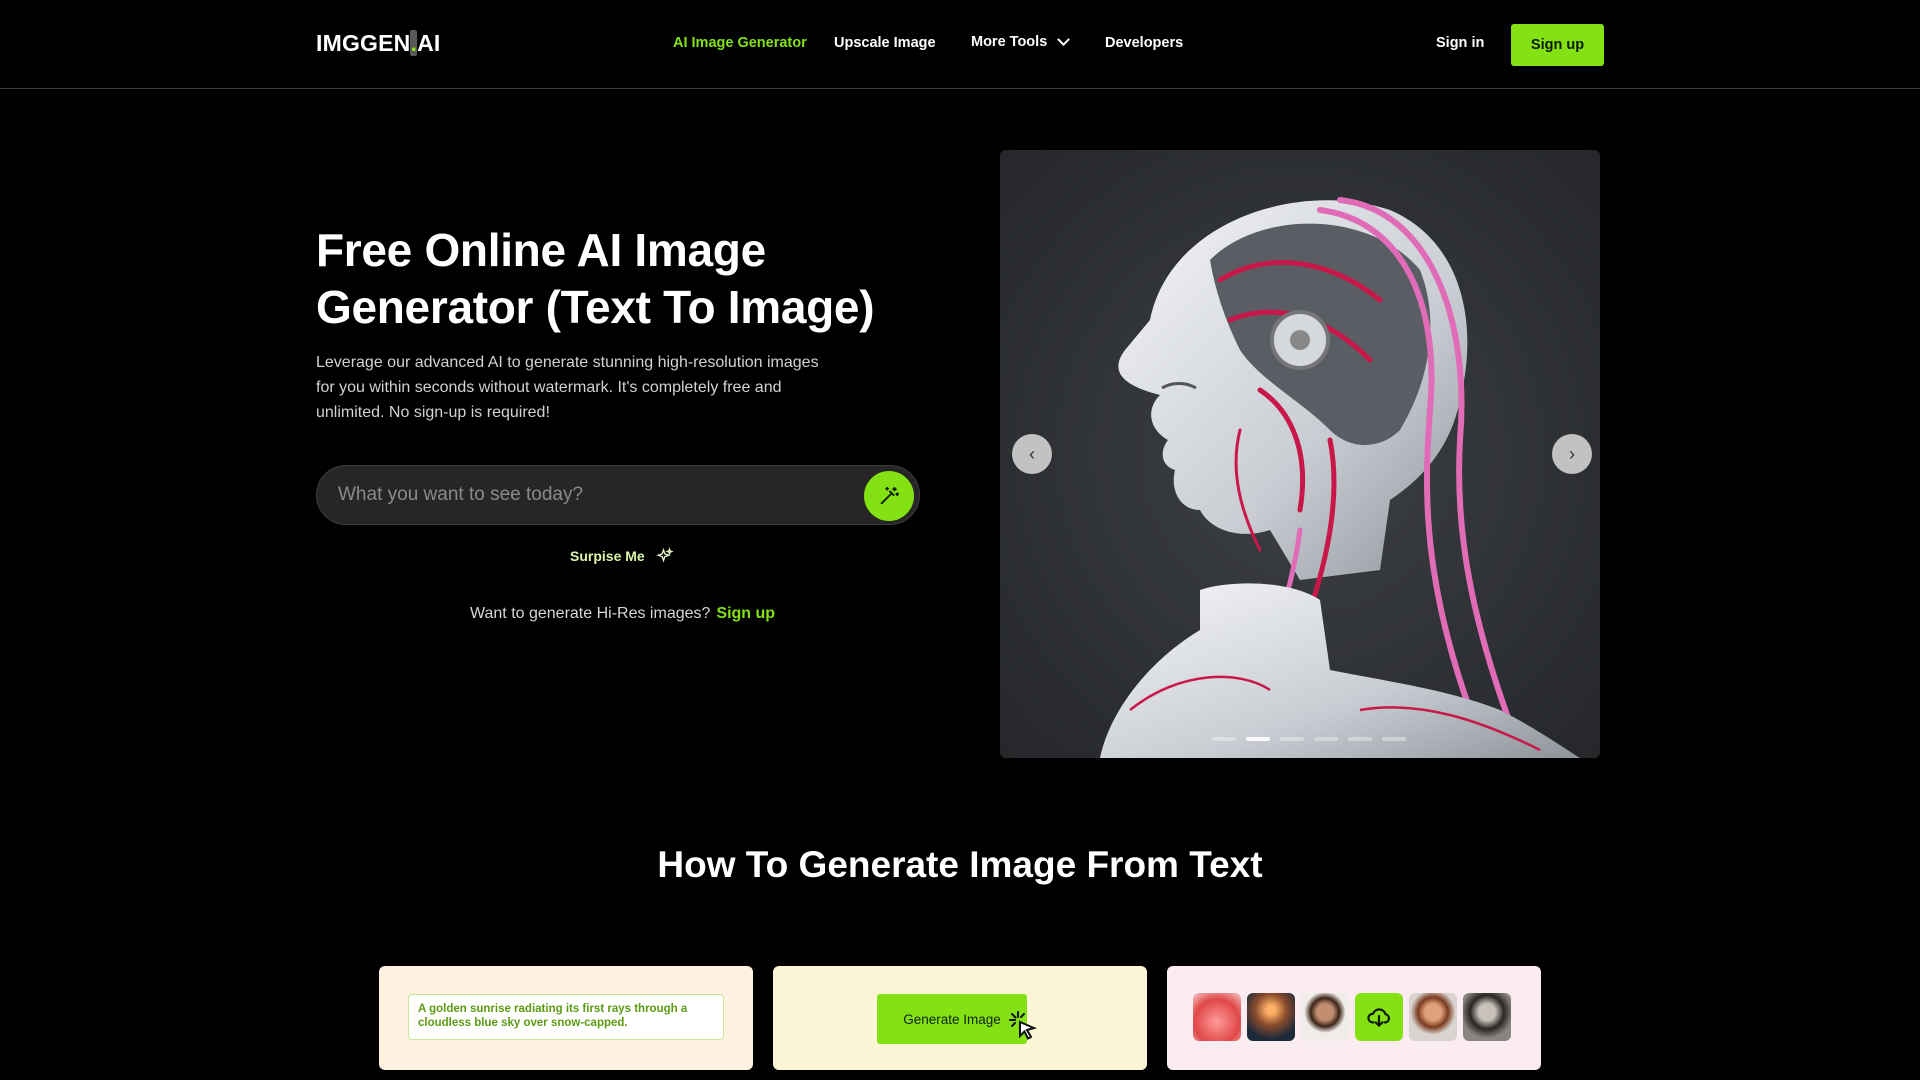 Image resolution: width=1920 pixels, height=1080 pixels. I want to click on sign-up-button: Sign up, so click(1557, 45).